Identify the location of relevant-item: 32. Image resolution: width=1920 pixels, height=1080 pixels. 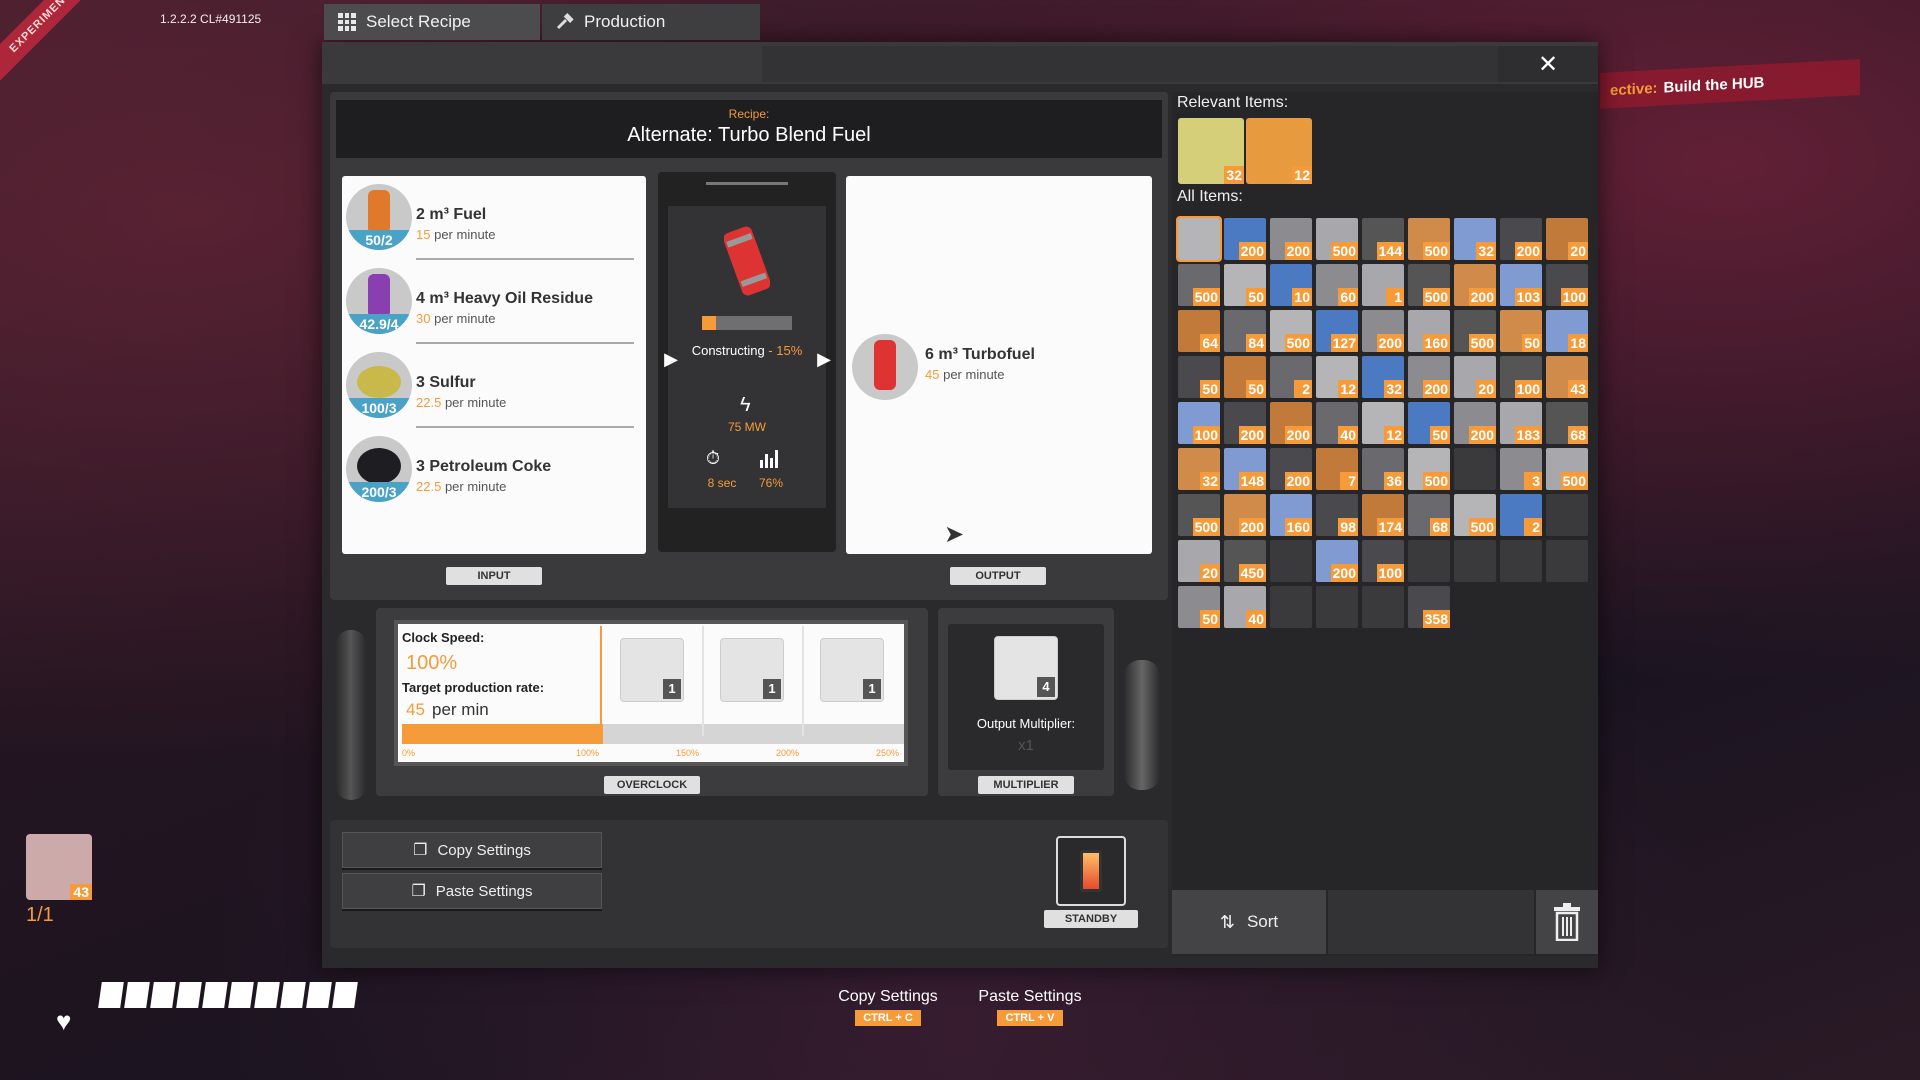
(1211, 151).